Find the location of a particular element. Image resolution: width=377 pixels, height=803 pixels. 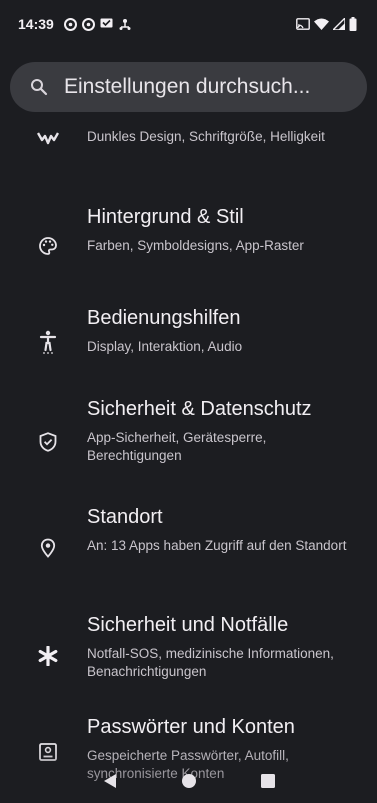

account-box-icon is located at coordinates (48, 752).